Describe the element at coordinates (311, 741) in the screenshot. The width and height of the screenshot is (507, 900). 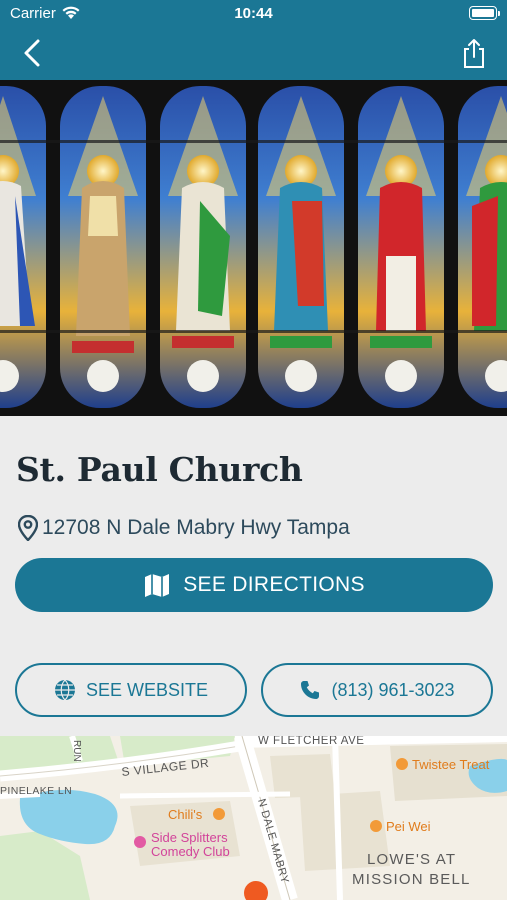
I see `map-street-fletcher: W FLETCHER AVE` at that location.